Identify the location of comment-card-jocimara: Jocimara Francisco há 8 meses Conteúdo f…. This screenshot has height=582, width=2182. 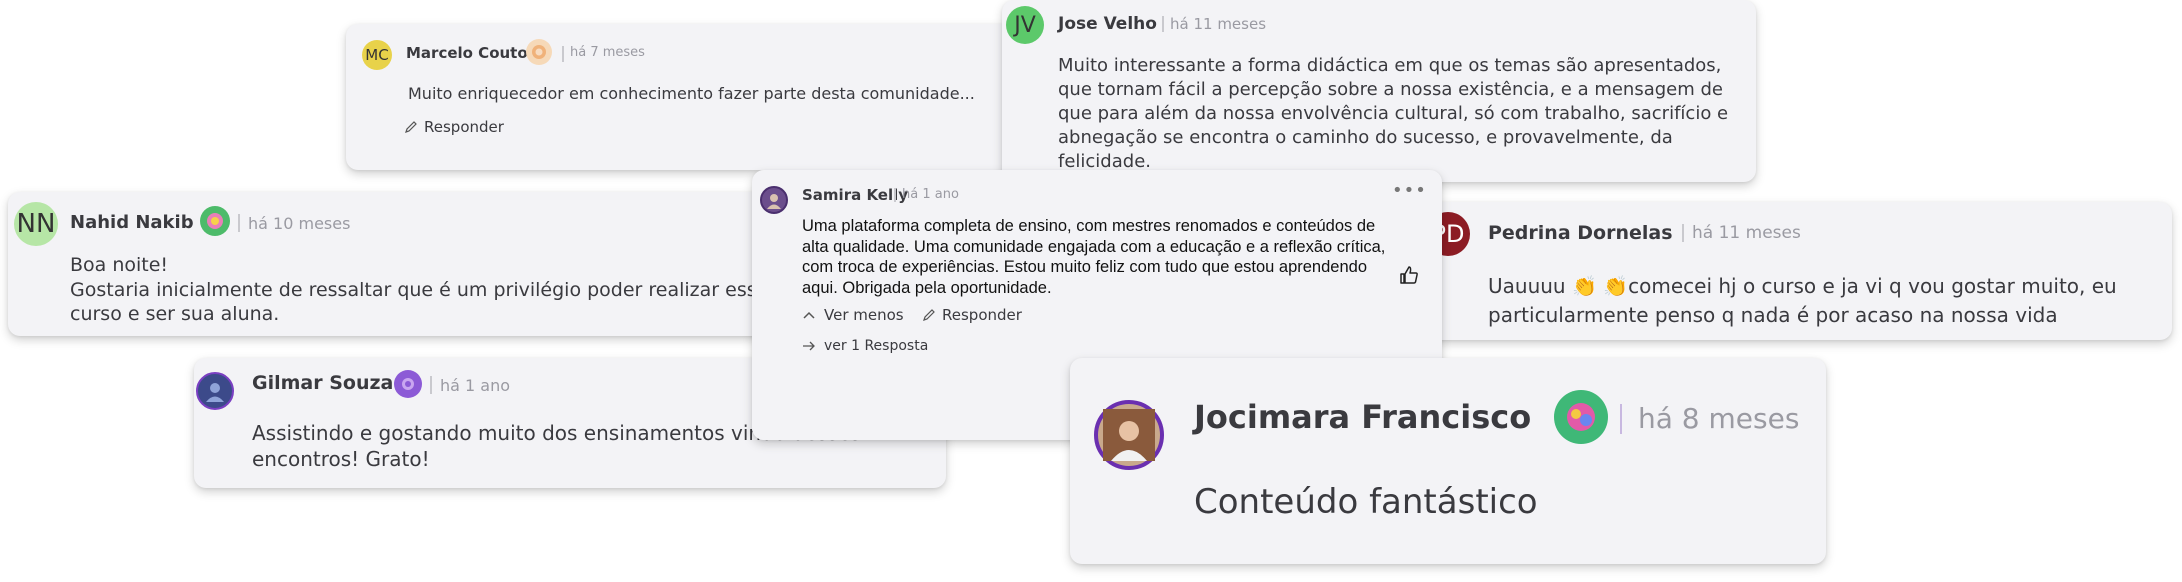
(1448, 461).